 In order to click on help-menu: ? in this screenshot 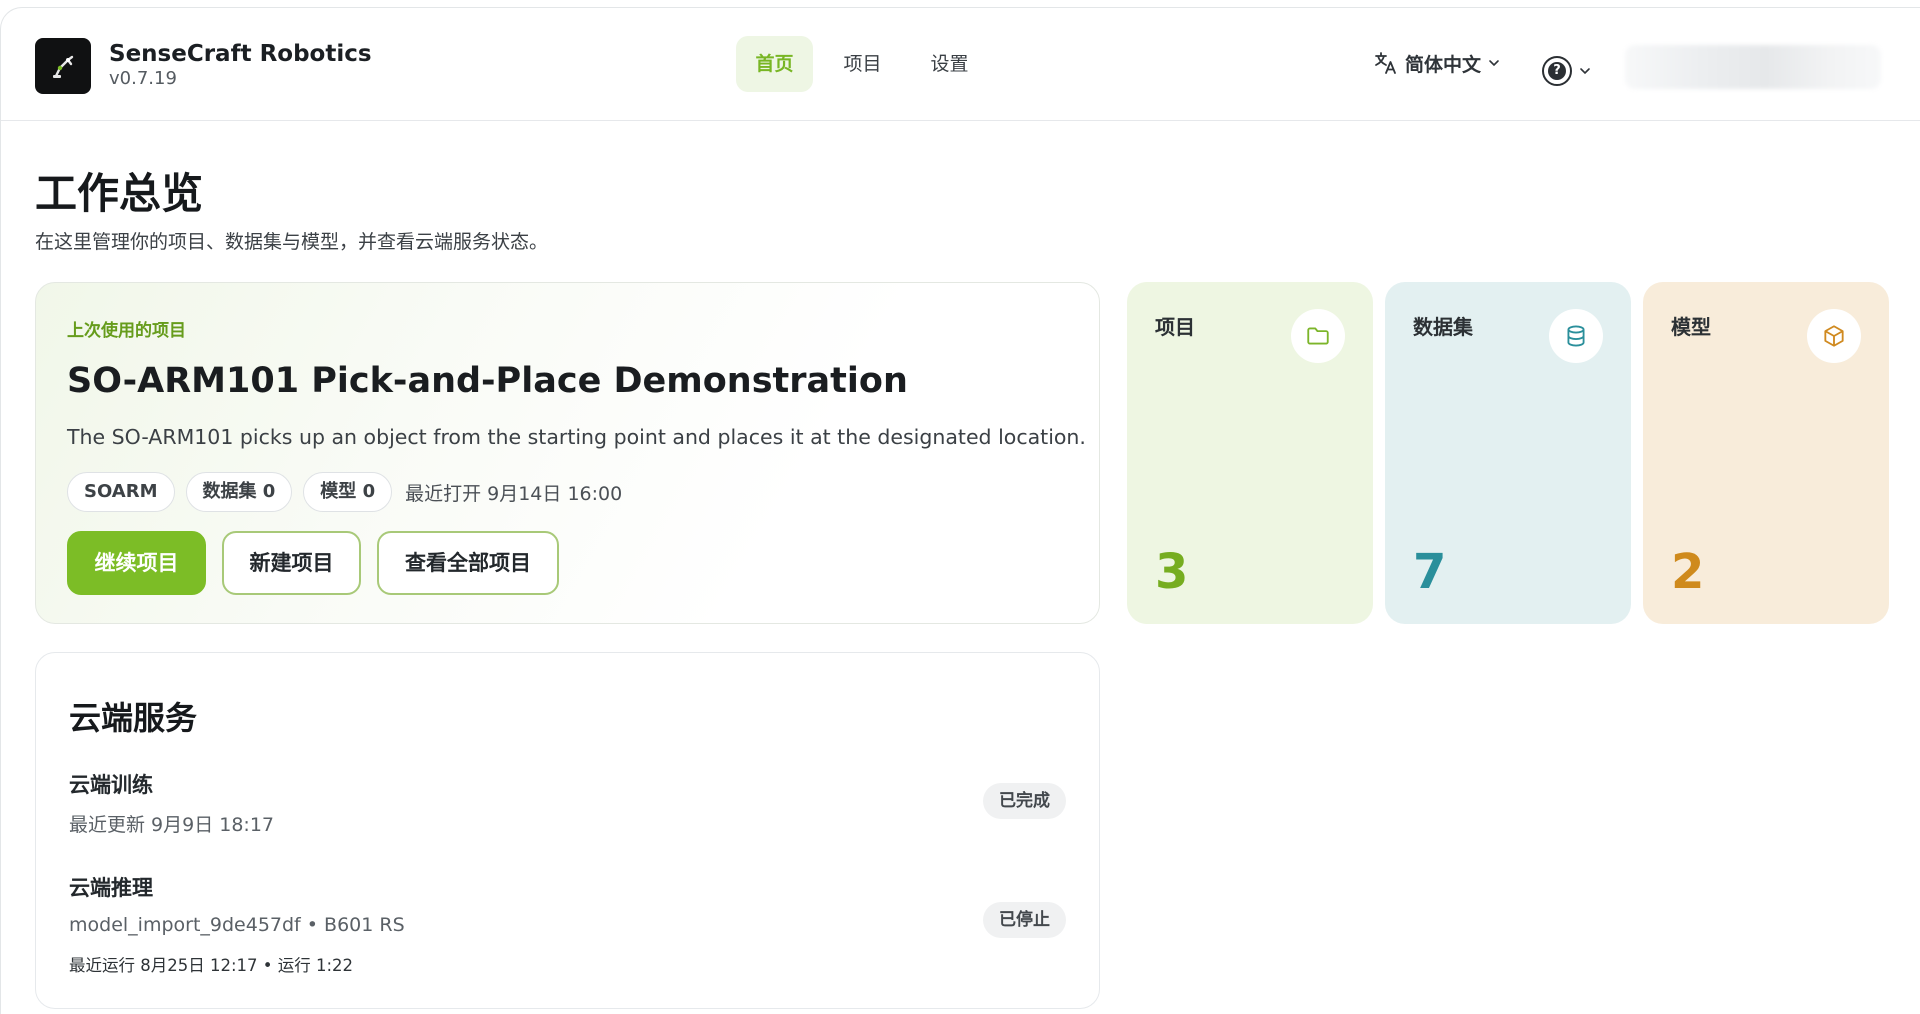, I will do `click(1567, 71)`.